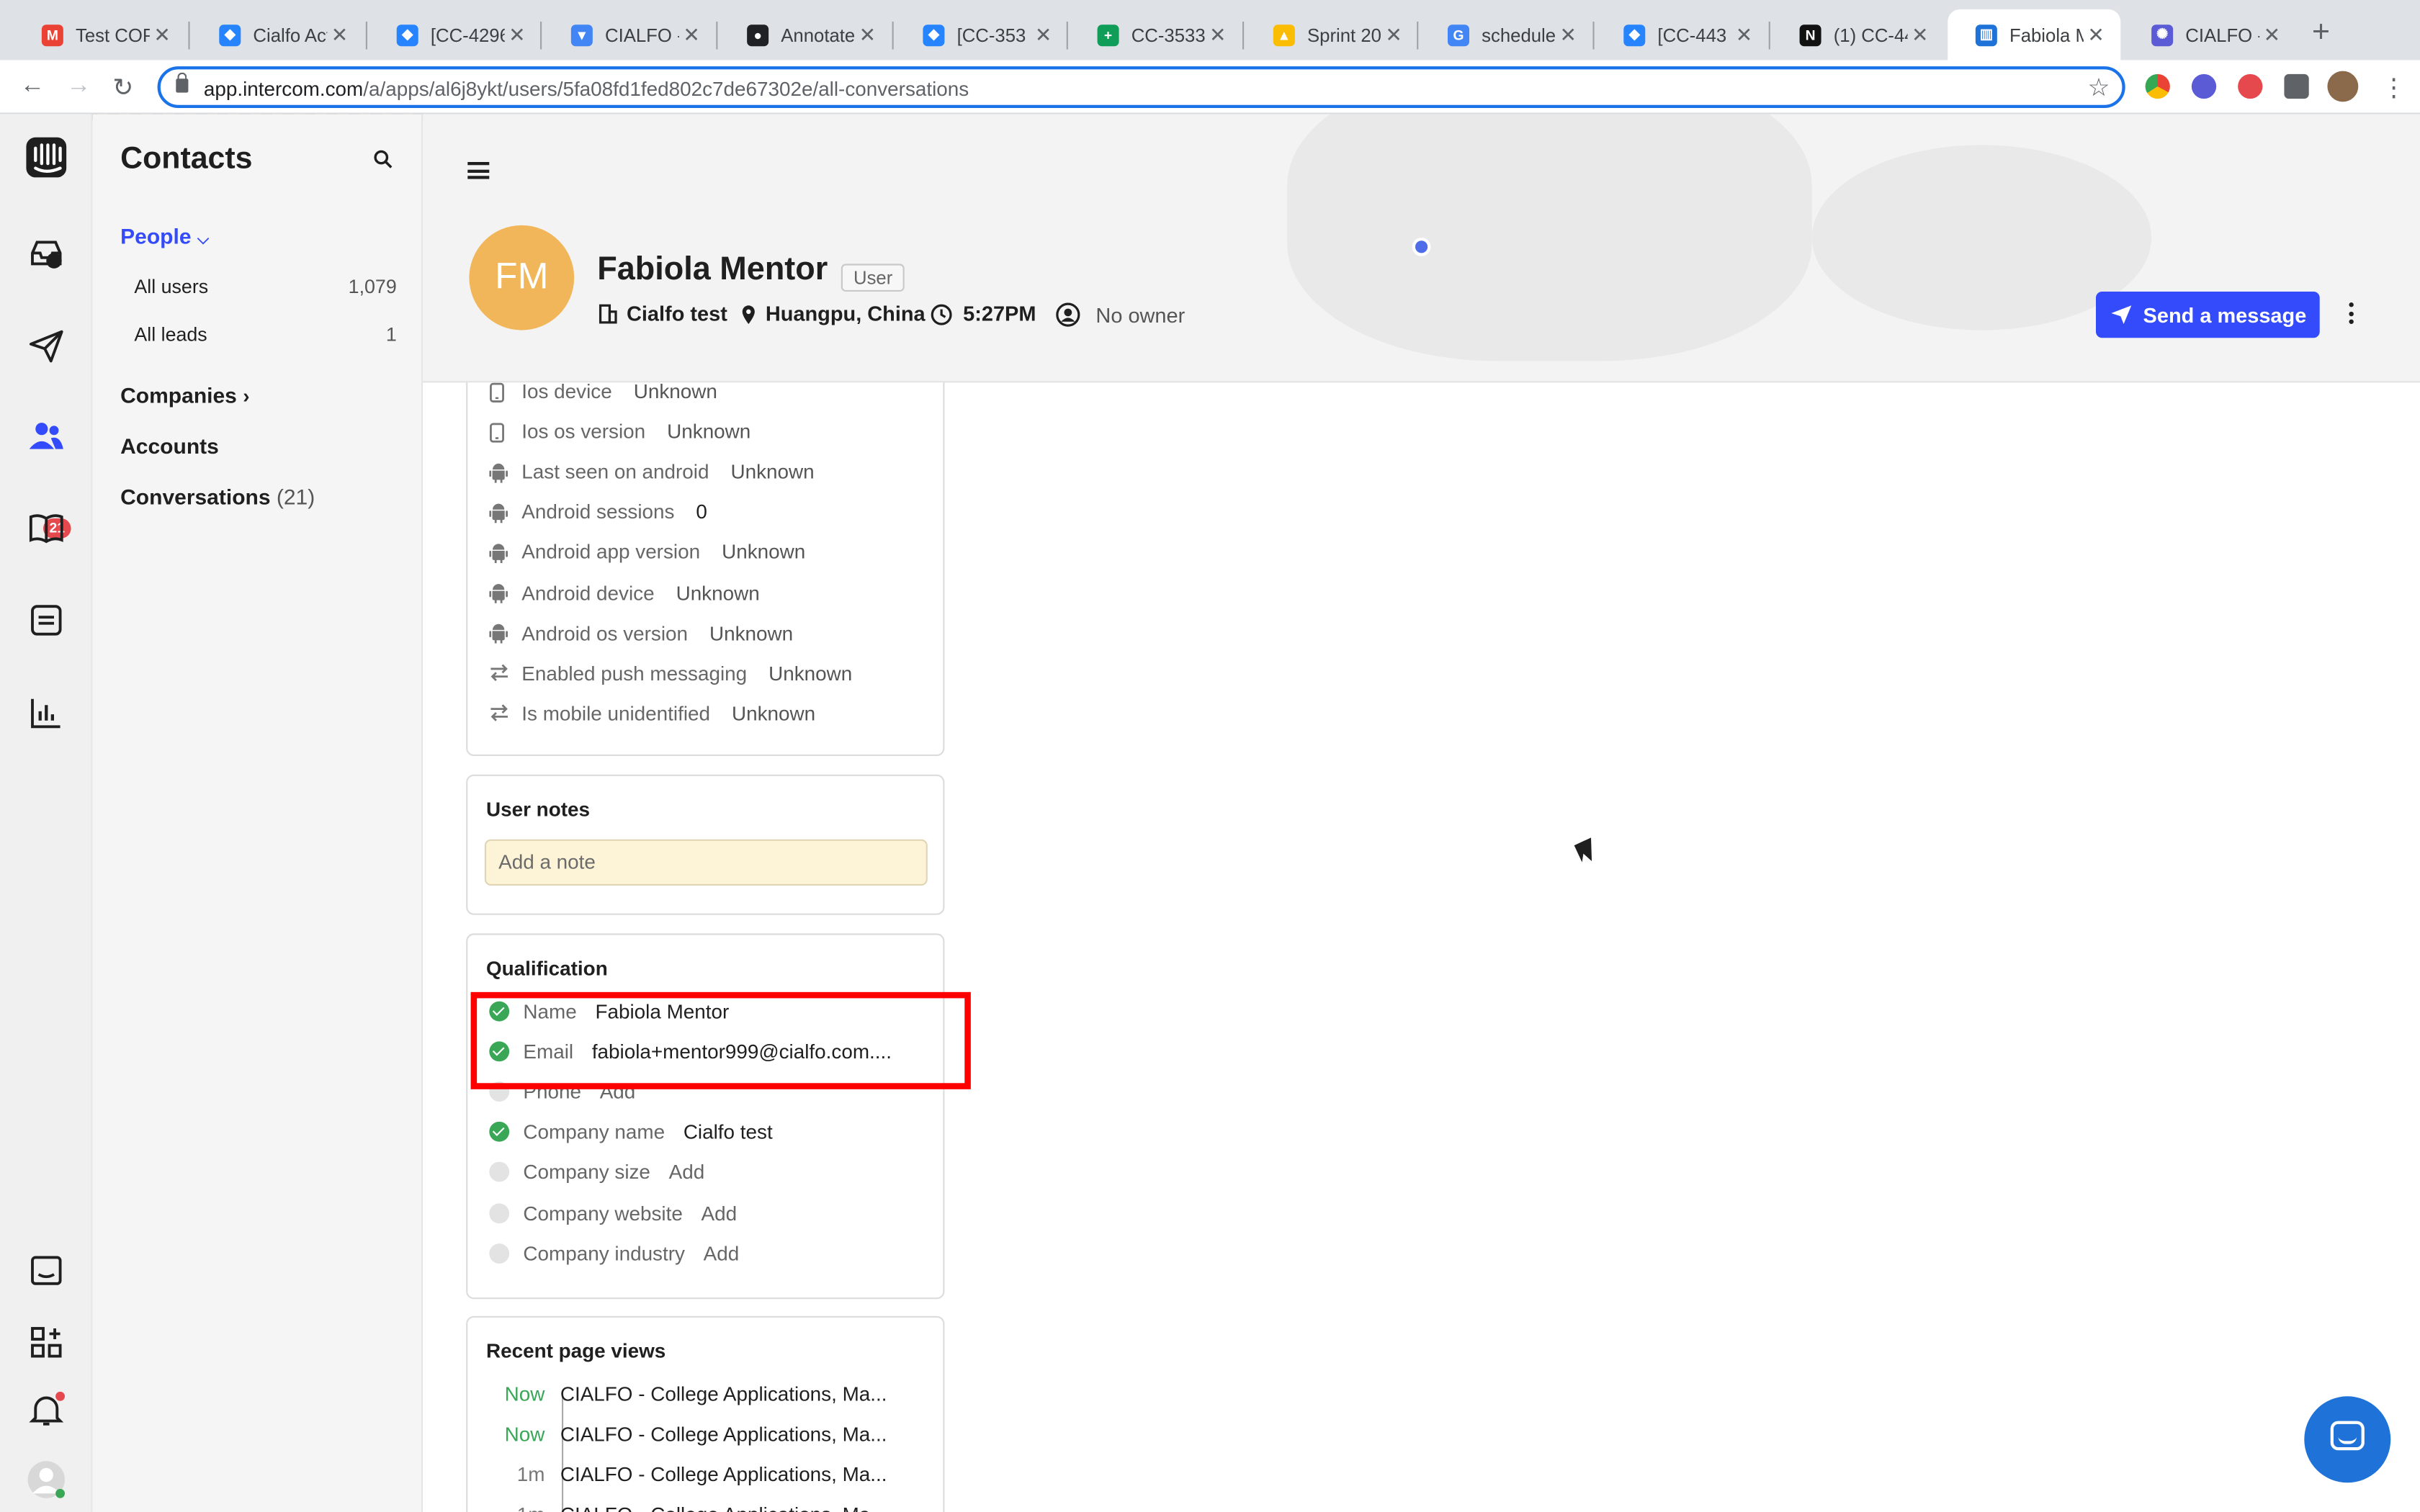 Image resolution: width=2420 pixels, height=1512 pixels. Describe the element at coordinates (46, 527) in the screenshot. I see `articles-book-icon` at that location.